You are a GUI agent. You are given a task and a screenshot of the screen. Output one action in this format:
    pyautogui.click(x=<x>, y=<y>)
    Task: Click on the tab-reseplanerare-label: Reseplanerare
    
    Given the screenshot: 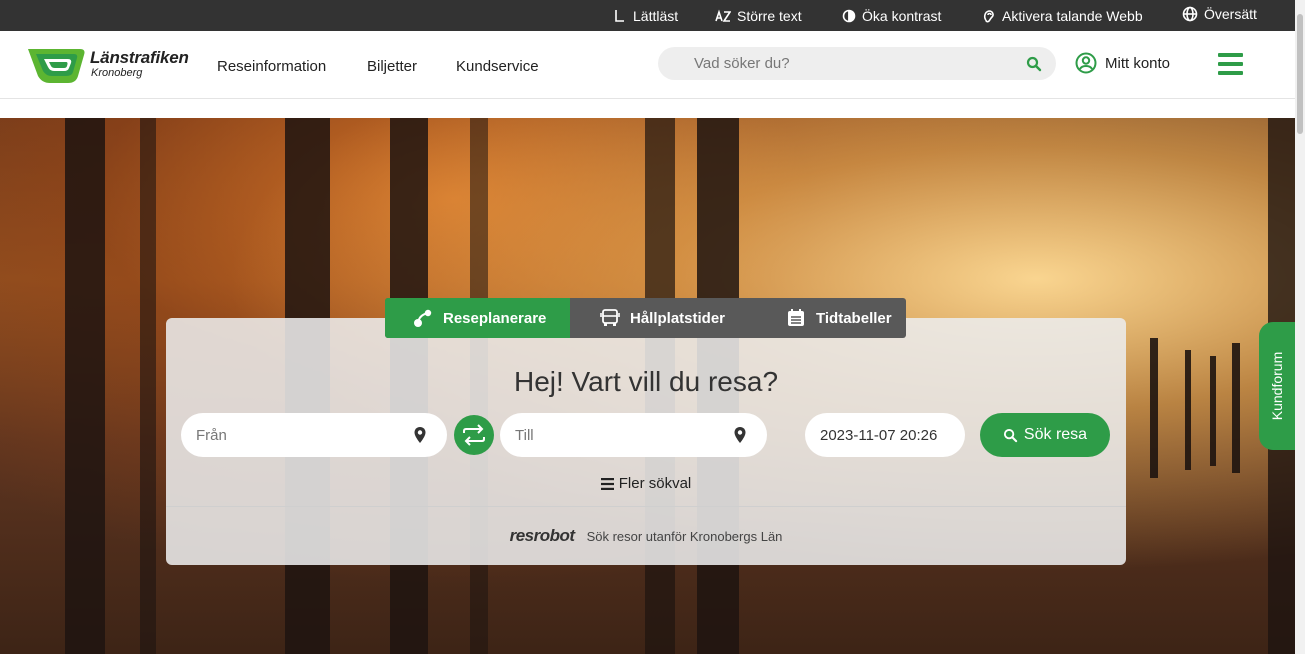 What is the action you would take?
    pyautogui.click(x=495, y=318)
    